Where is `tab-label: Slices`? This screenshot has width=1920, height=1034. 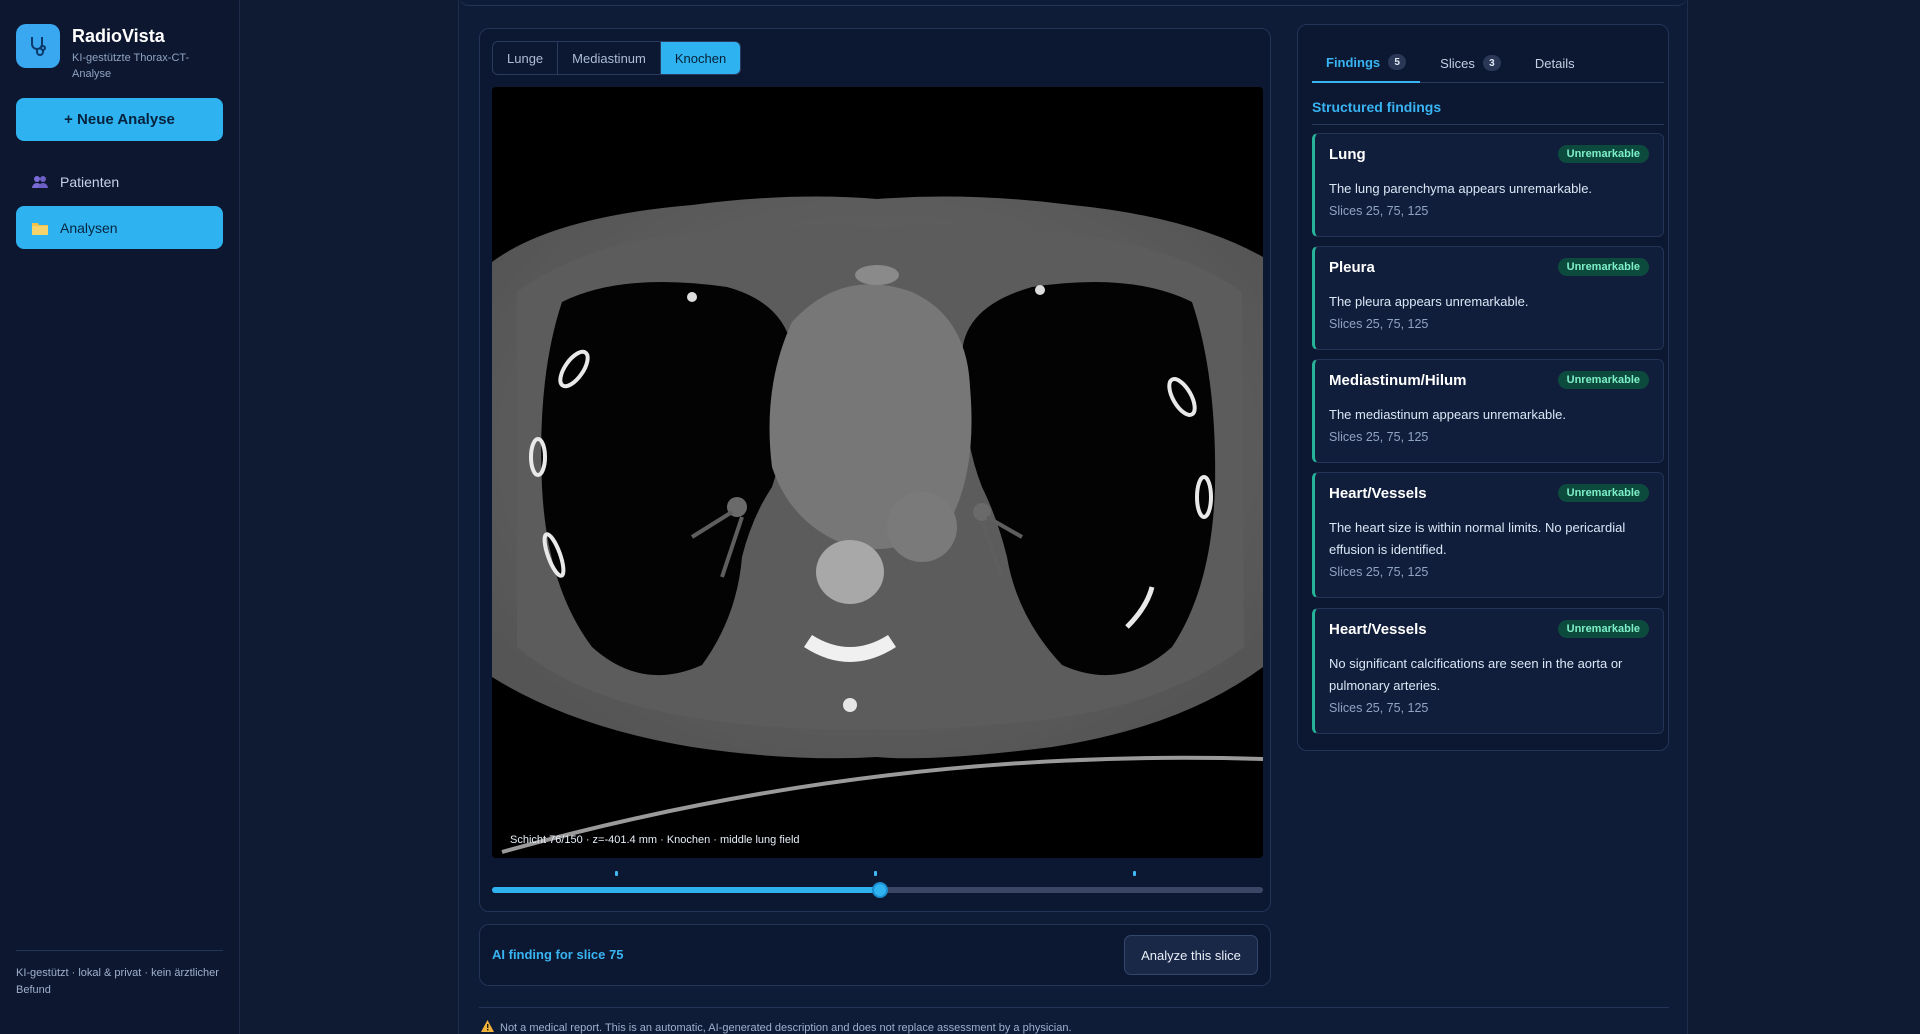
tab-label: Slices is located at coordinates (1457, 63).